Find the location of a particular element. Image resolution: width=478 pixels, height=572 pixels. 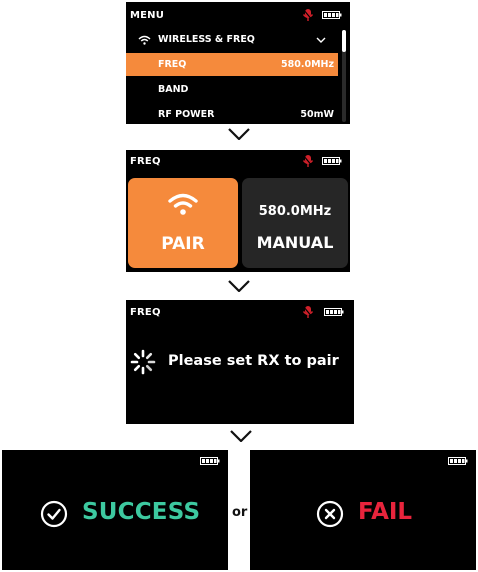

pairing-message: Please set RX to pair is located at coordinates (253, 361).